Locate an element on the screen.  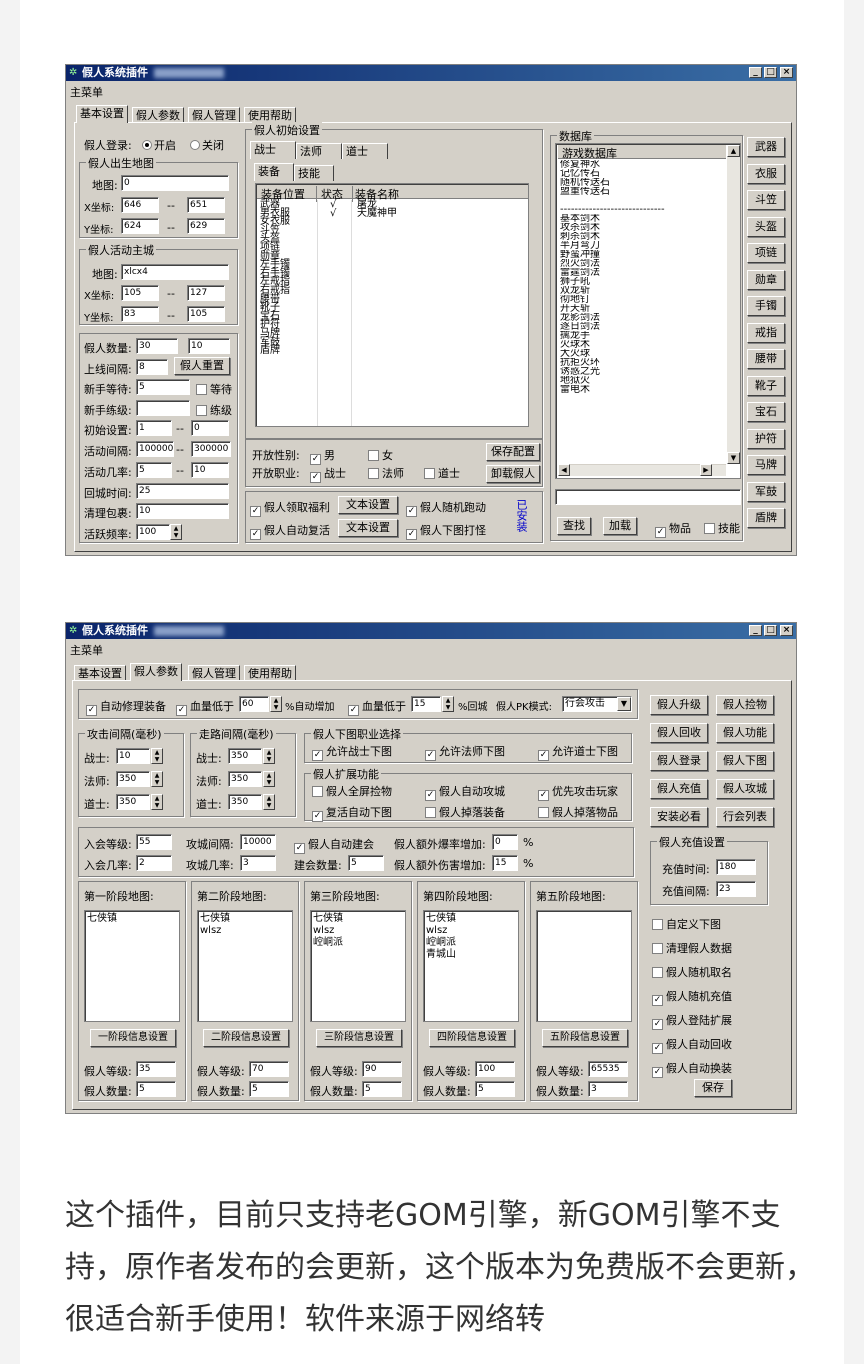
siege-rate-input: 3 is located at coordinates (258, 863).